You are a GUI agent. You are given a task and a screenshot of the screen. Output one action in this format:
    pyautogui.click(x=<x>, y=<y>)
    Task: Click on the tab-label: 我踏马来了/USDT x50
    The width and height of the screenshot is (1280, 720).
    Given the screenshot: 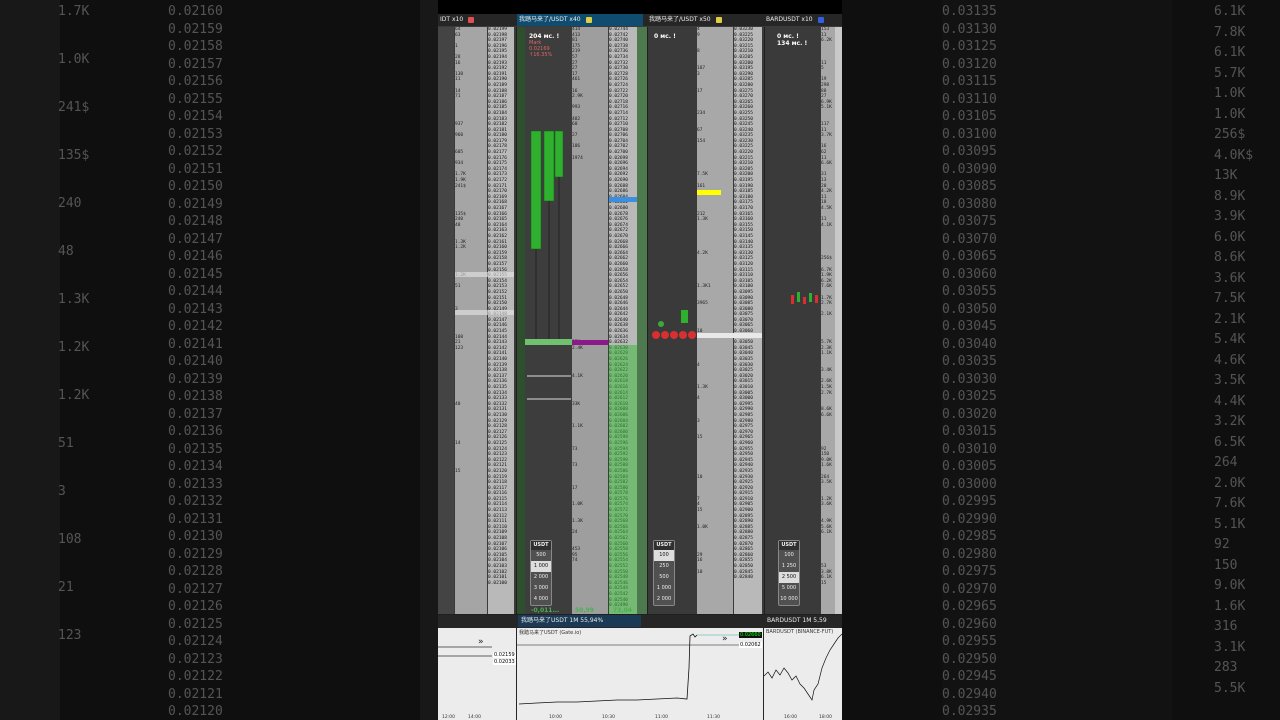 What is the action you would take?
    pyautogui.click(x=680, y=19)
    